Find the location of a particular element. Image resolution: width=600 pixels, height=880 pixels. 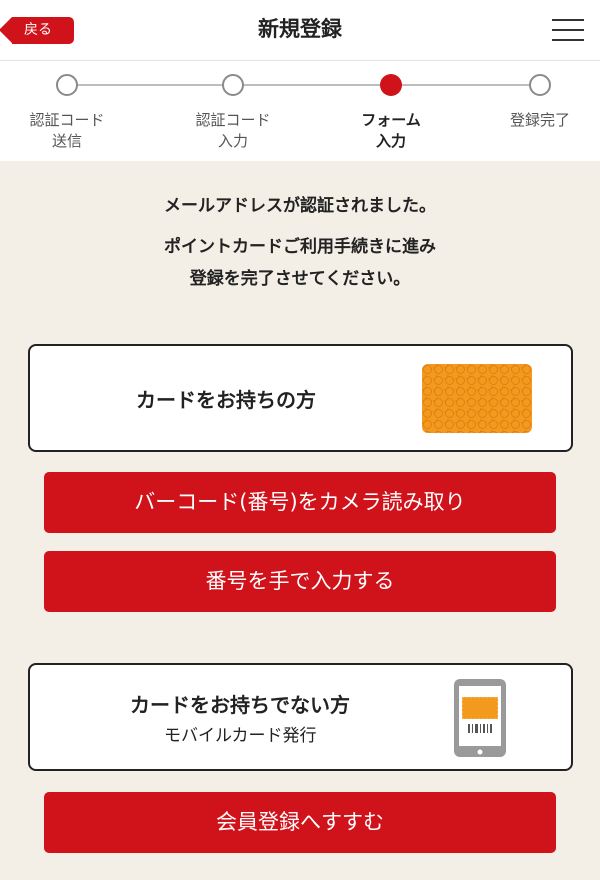

no-card-title: カードをお持ちでない方 is located at coordinates (240, 705).